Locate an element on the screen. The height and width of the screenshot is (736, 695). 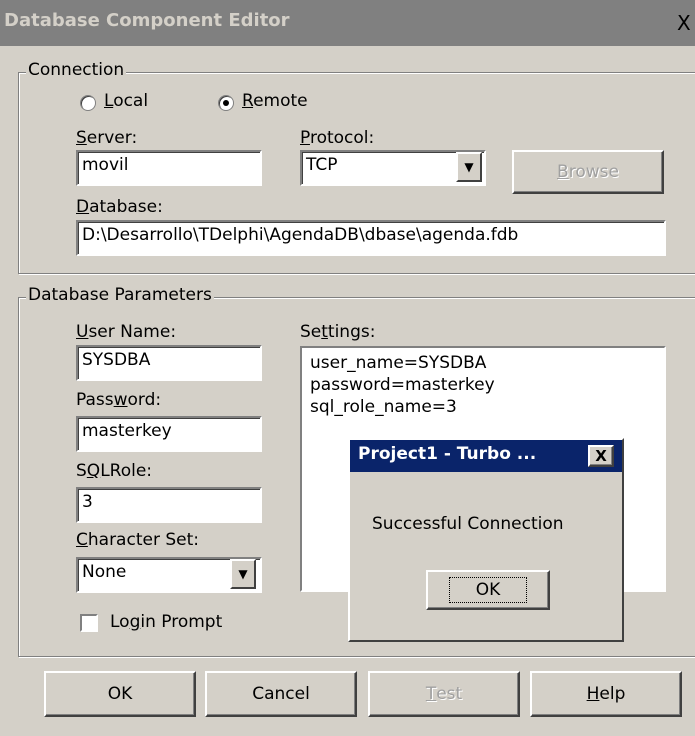
protocol-value: TCP is located at coordinates (322, 165).